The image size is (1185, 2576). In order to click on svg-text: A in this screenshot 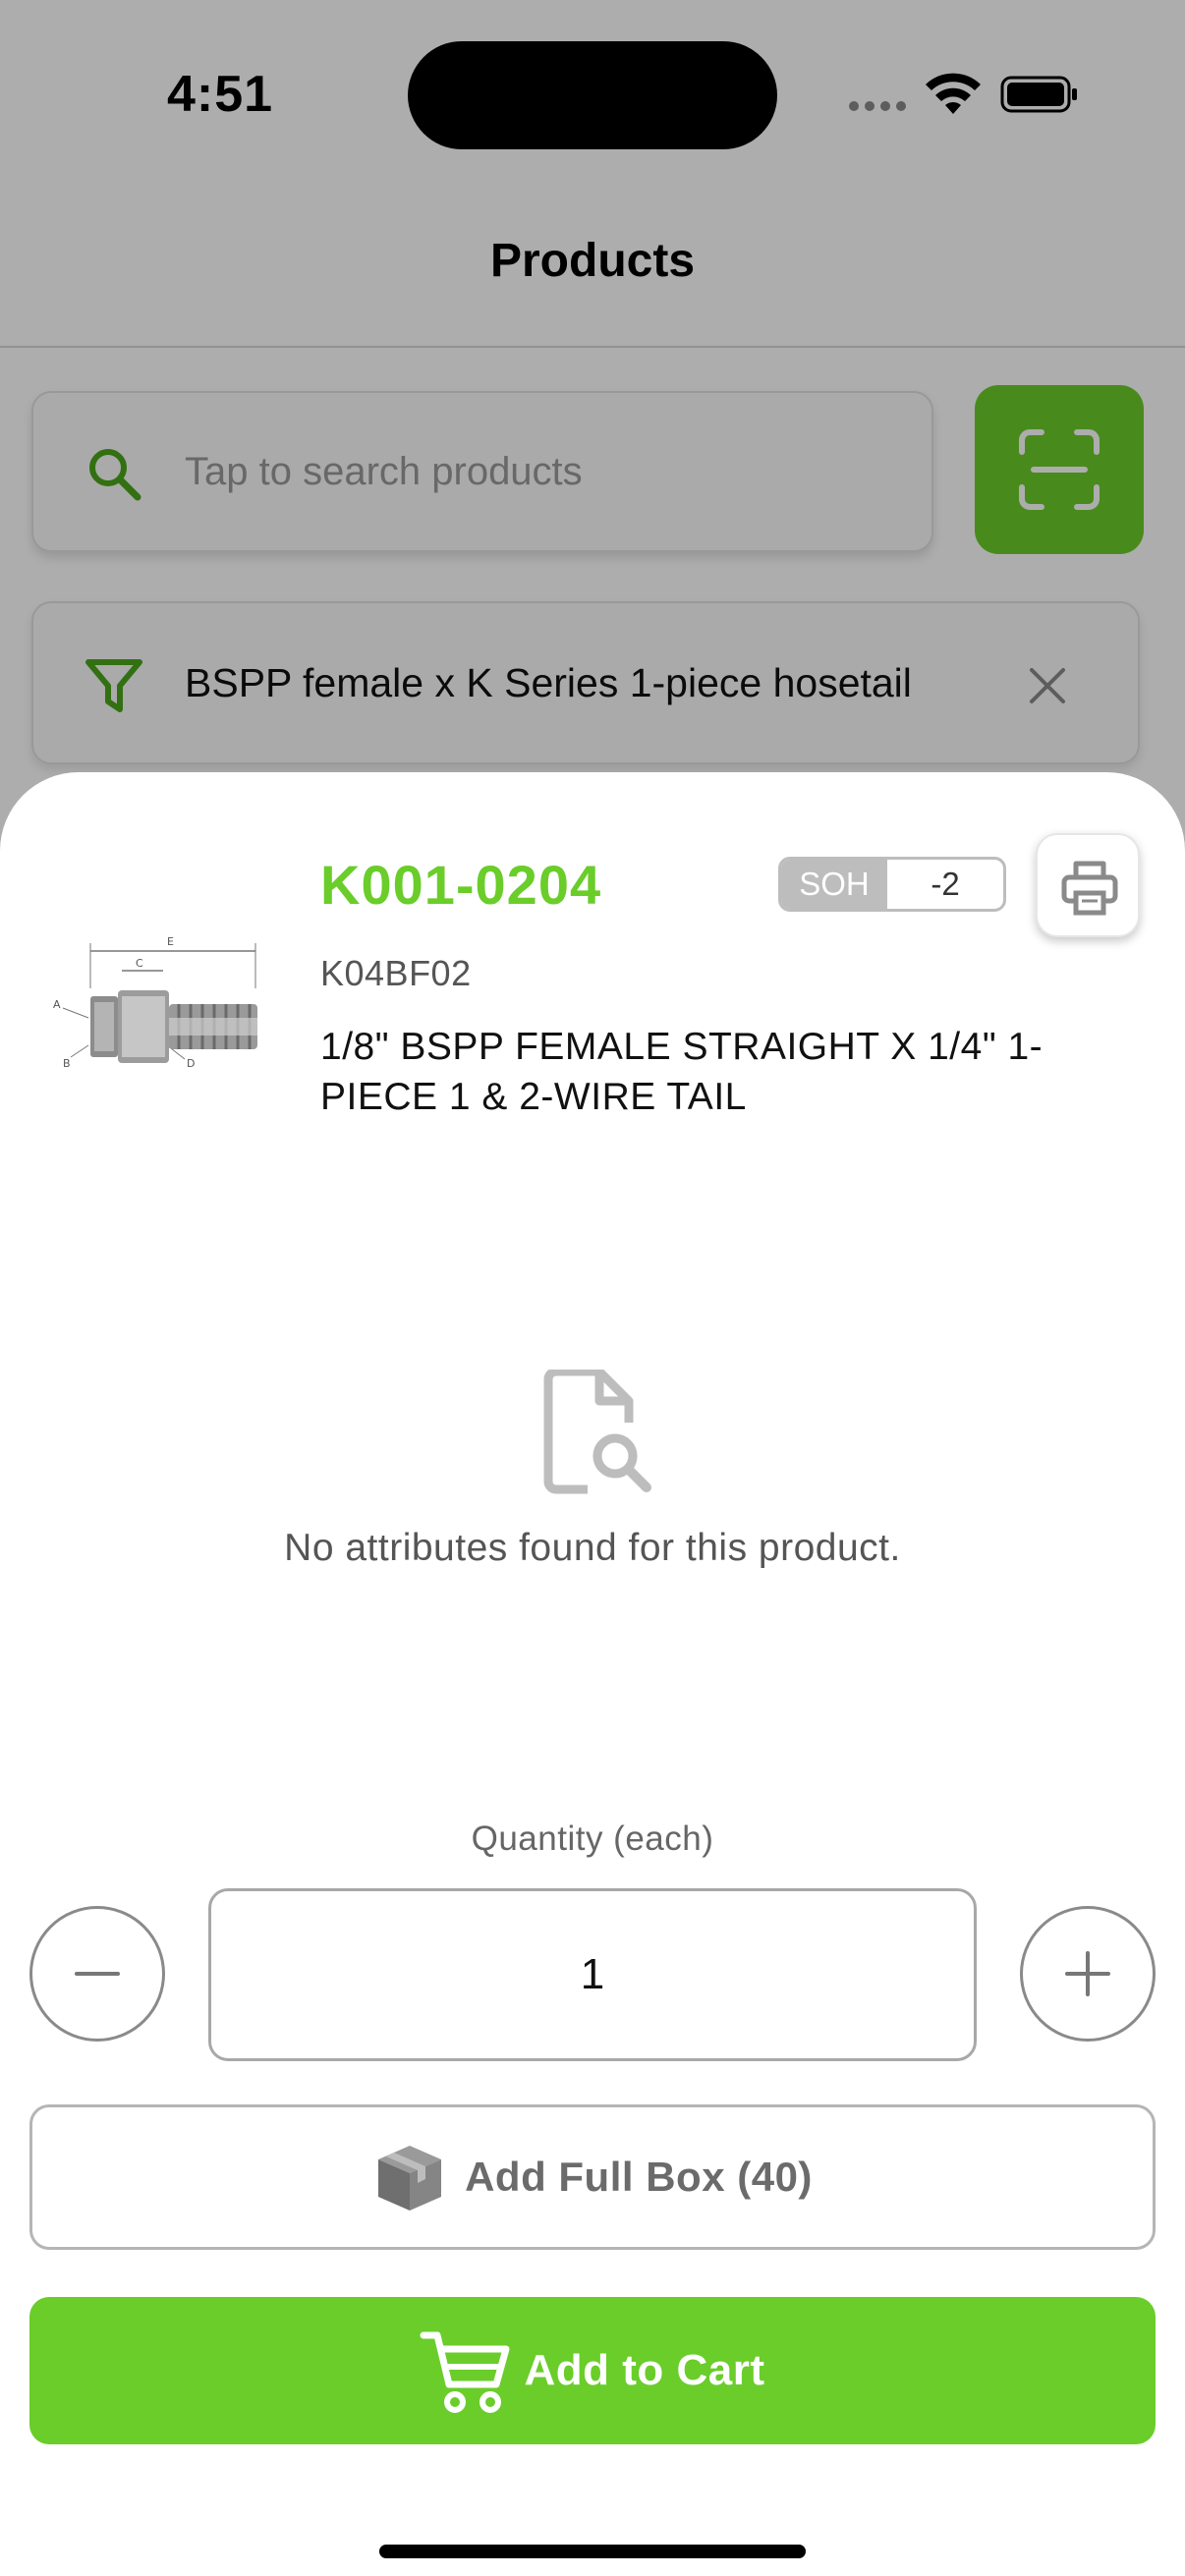, I will do `click(57, 1004)`.